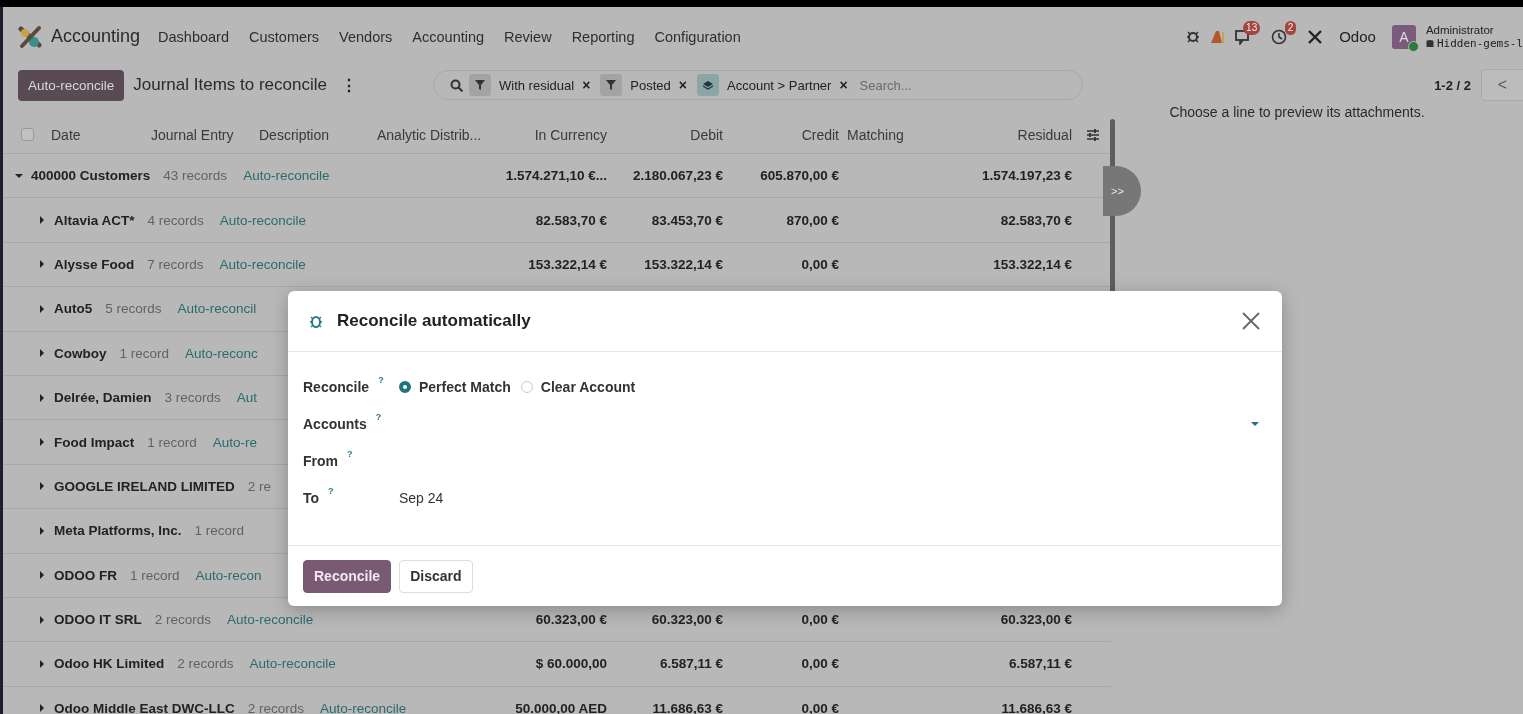  Describe the element at coordinates (820, 264) in the screenshot. I see `amount-cell-text: 0,00 €` at that location.